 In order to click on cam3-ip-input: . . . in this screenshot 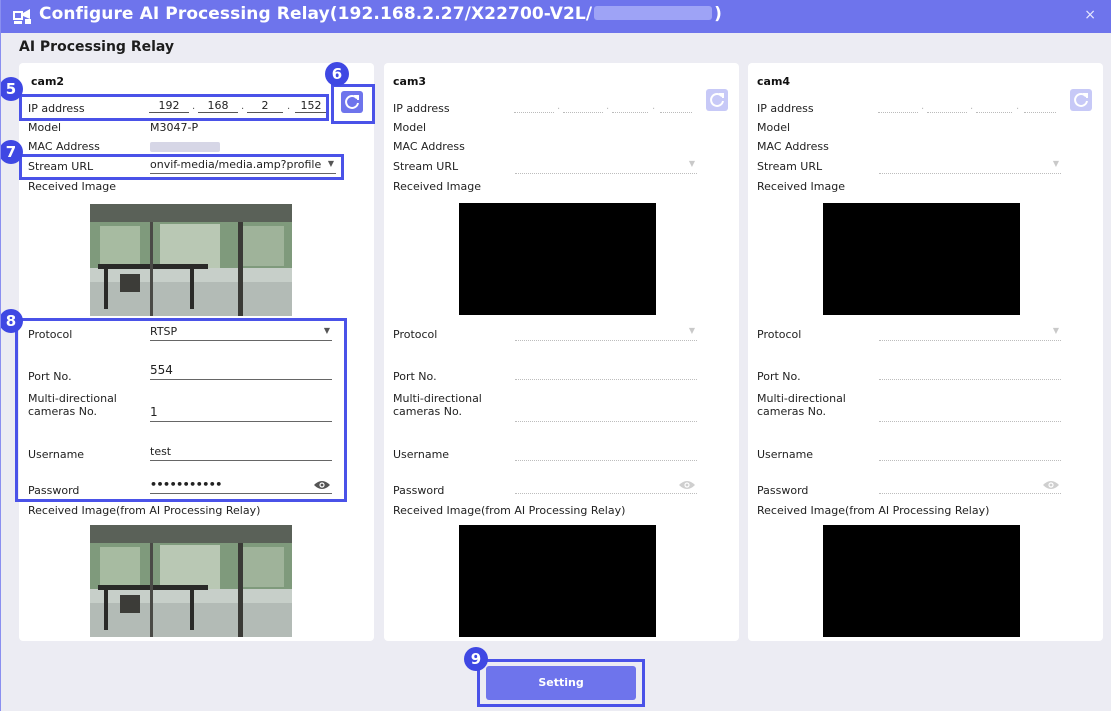, I will do `click(603, 106)`.